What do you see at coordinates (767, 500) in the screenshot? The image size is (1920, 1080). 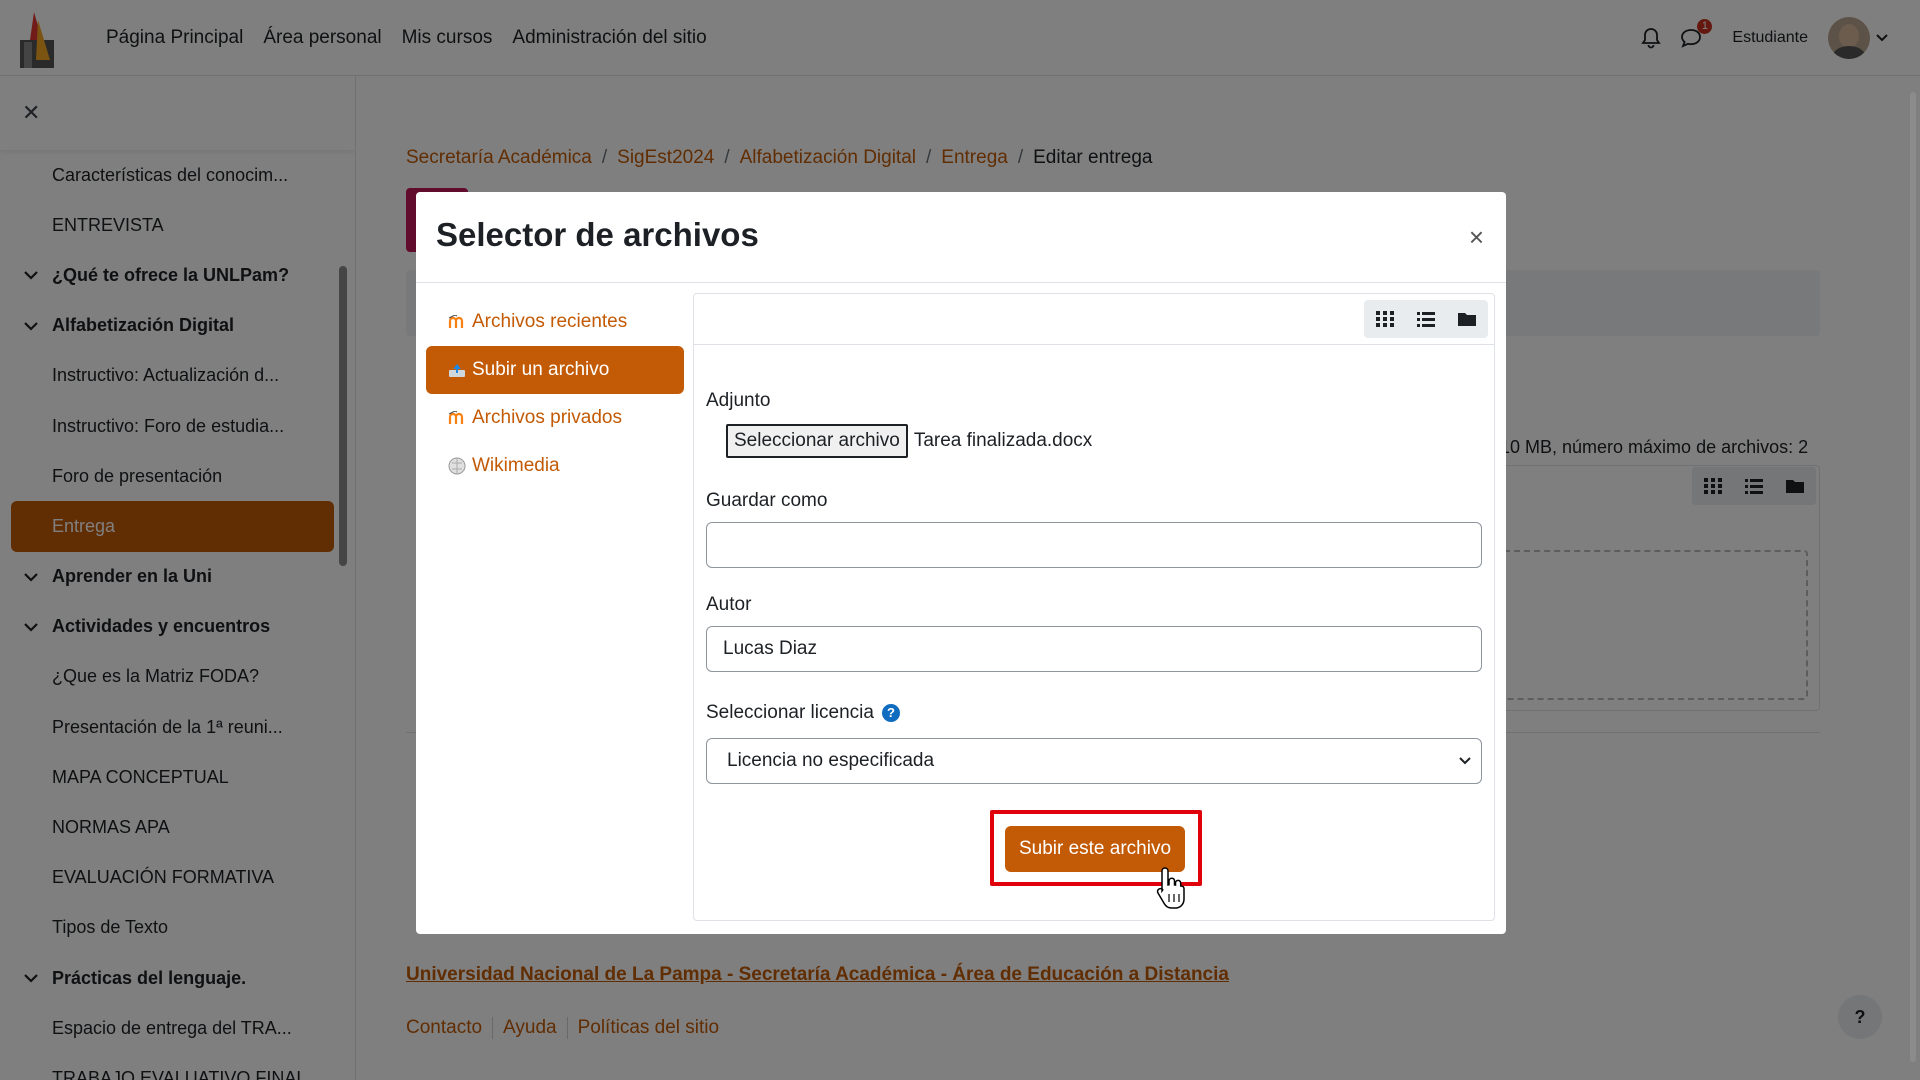 I see `save-as-label: Guardar como` at bounding box center [767, 500].